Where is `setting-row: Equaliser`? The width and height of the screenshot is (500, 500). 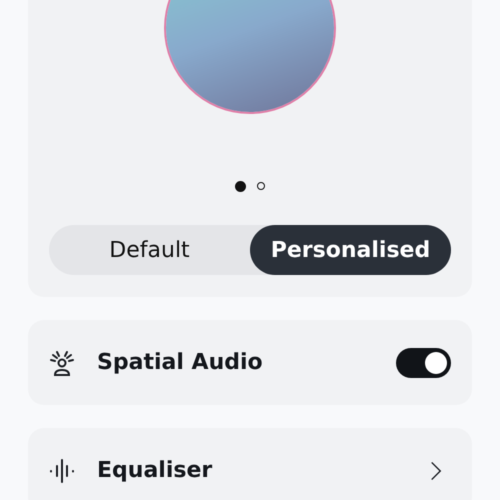
setting-row: Equaliser is located at coordinates (250, 464).